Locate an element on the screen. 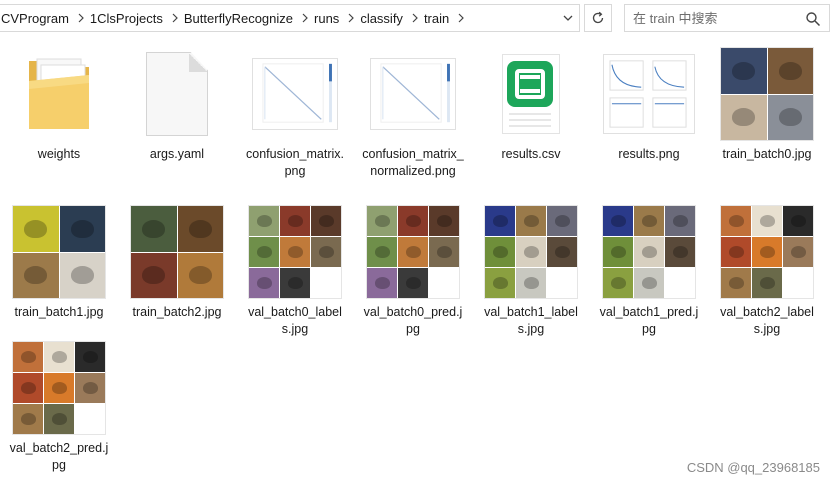  breadcrumb-label: classify is located at coordinates (381, 18).